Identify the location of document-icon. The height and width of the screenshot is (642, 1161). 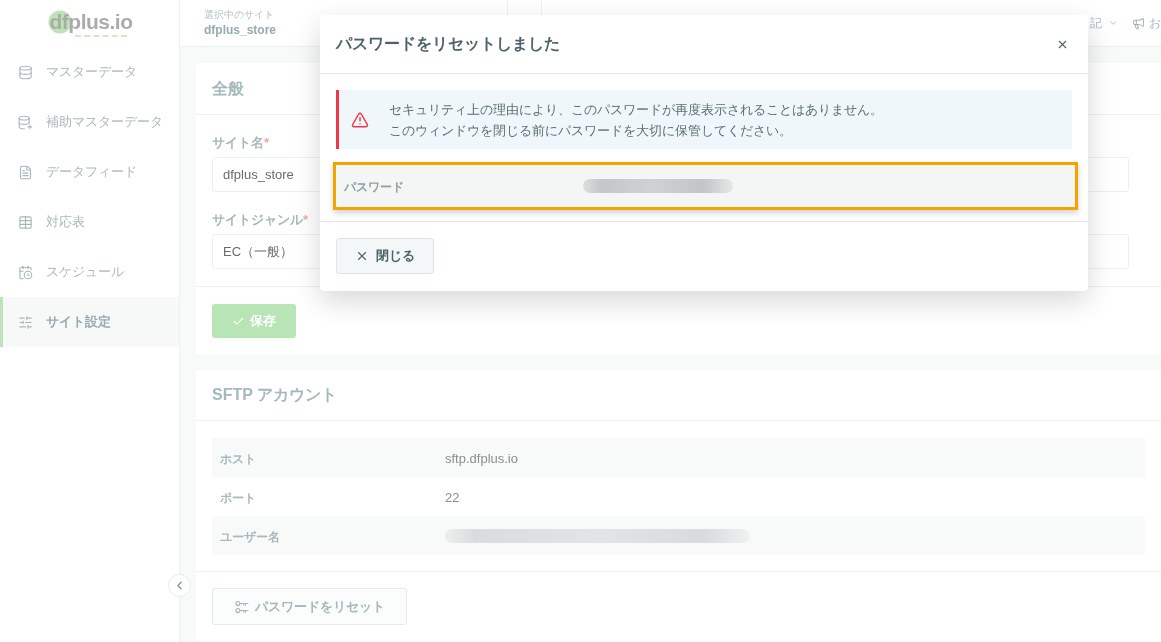
(25, 172).